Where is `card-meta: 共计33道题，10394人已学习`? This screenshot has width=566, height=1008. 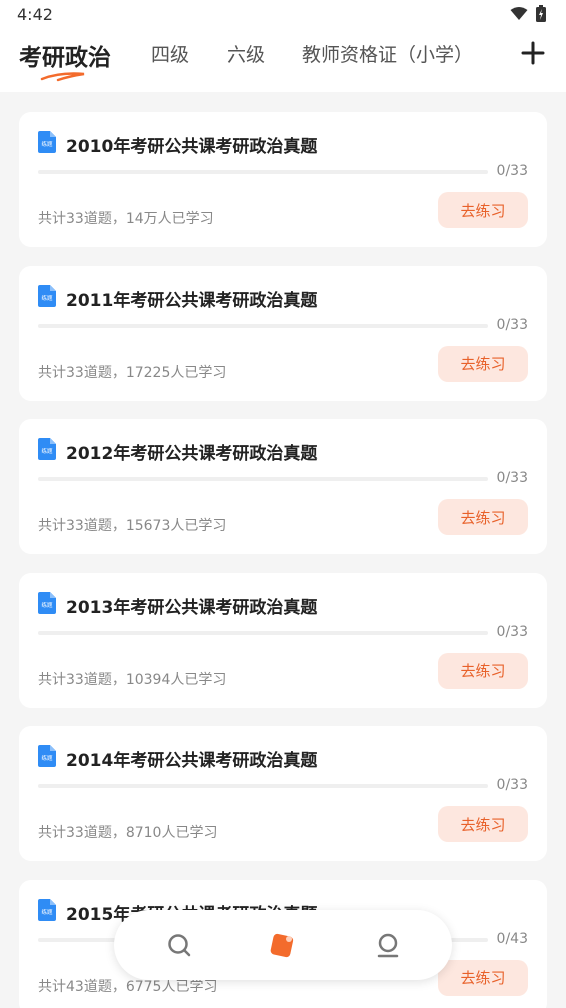
card-meta: 共计33道题，10394人已学习 is located at coordinates (132, 679).